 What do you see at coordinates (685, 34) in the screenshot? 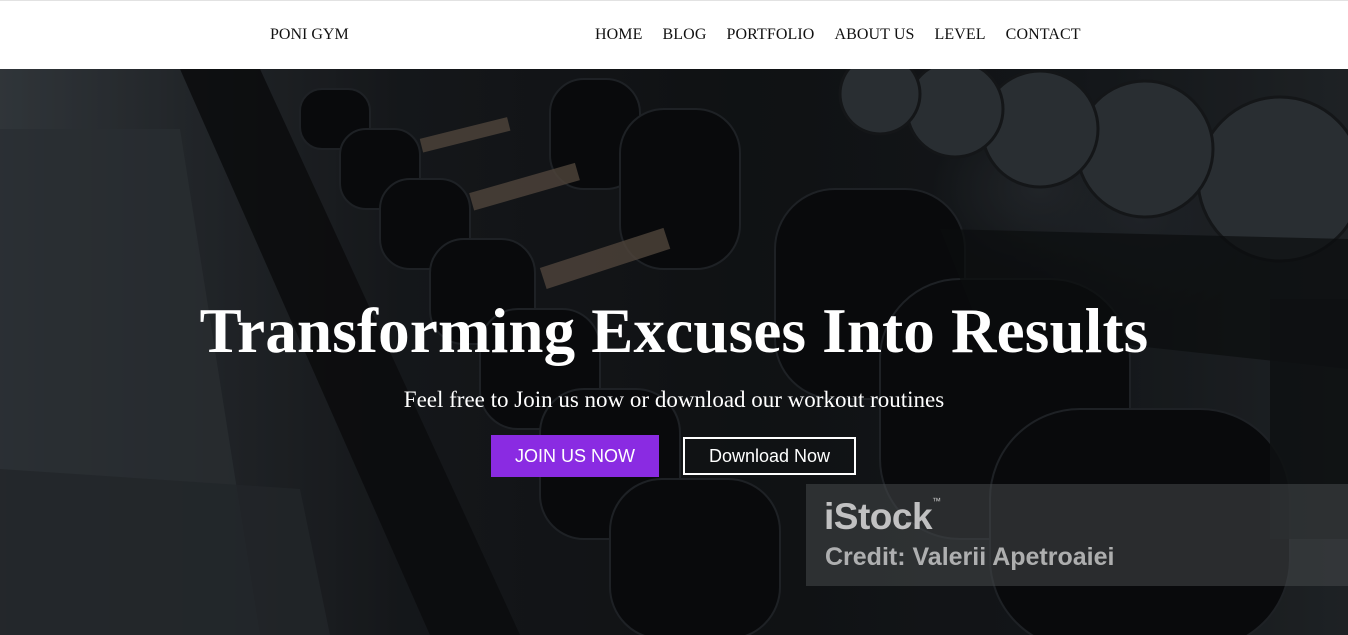
I see `nav-link-blog: BLOG` at bounding box center [685, 34].